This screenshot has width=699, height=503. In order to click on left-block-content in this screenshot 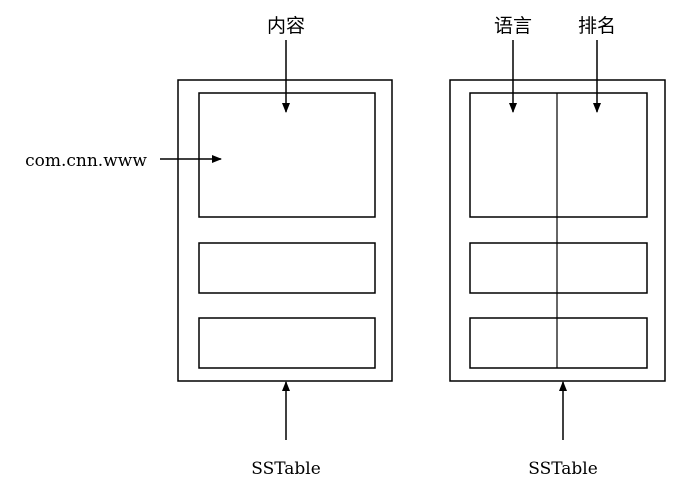, I will do `click(287, 155)`.